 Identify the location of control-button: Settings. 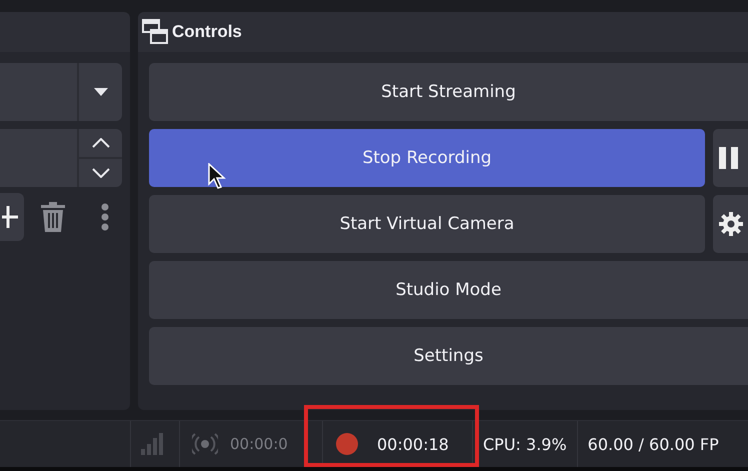
(448, 356).